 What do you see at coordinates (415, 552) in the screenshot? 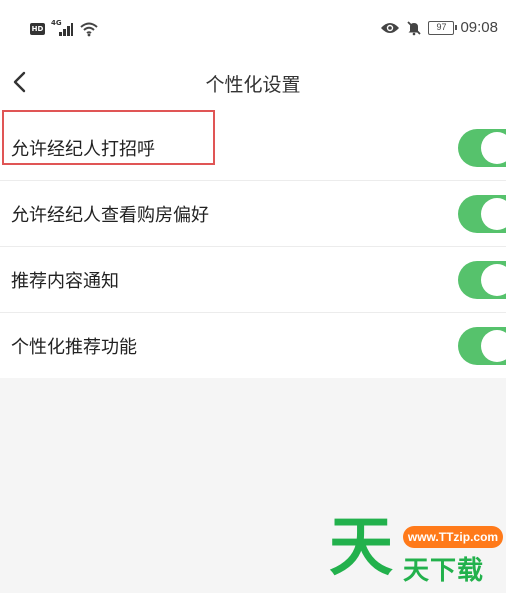
I see `watermark-logo: 天 www.TTzip.com 天下载` at bounding box center [415, 552].